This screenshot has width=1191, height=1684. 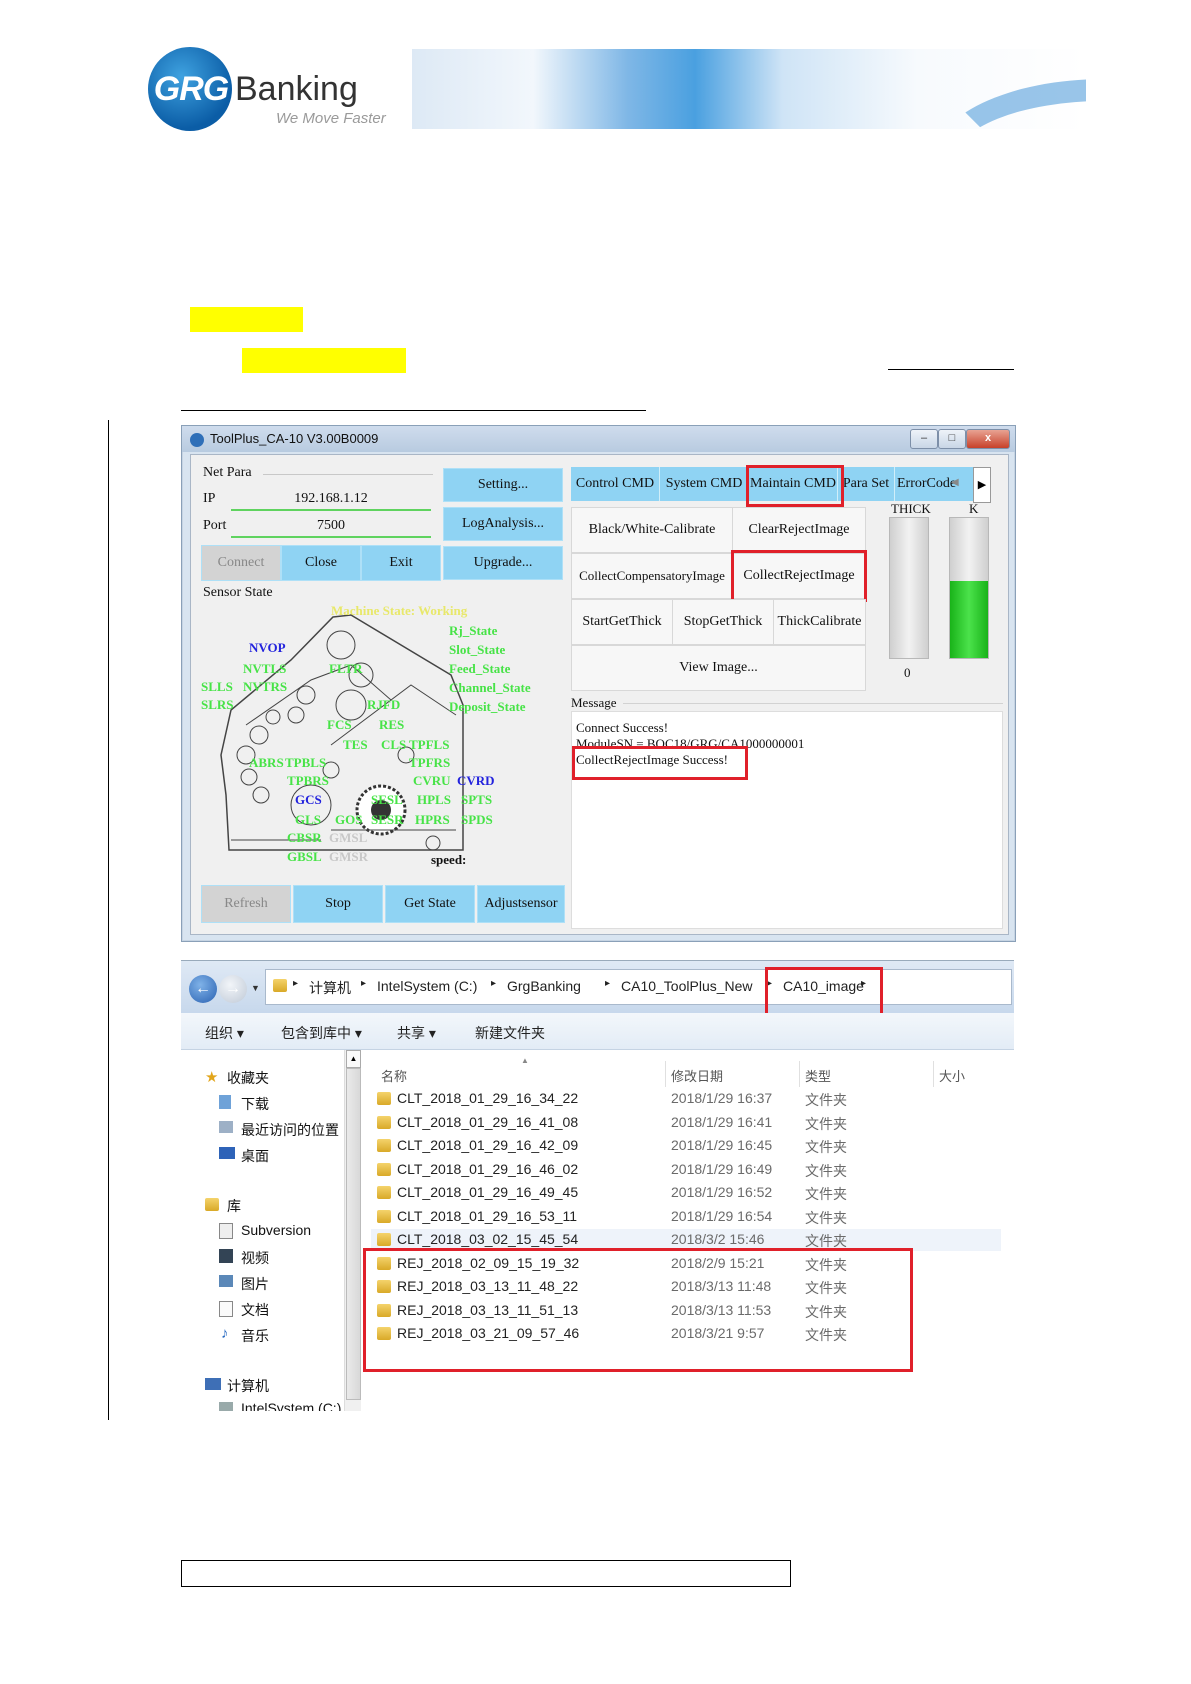 What do you see at coordinates (952, 439) in the screenshot?
I see `maximize-button: □` at bounding box center [952, 439].